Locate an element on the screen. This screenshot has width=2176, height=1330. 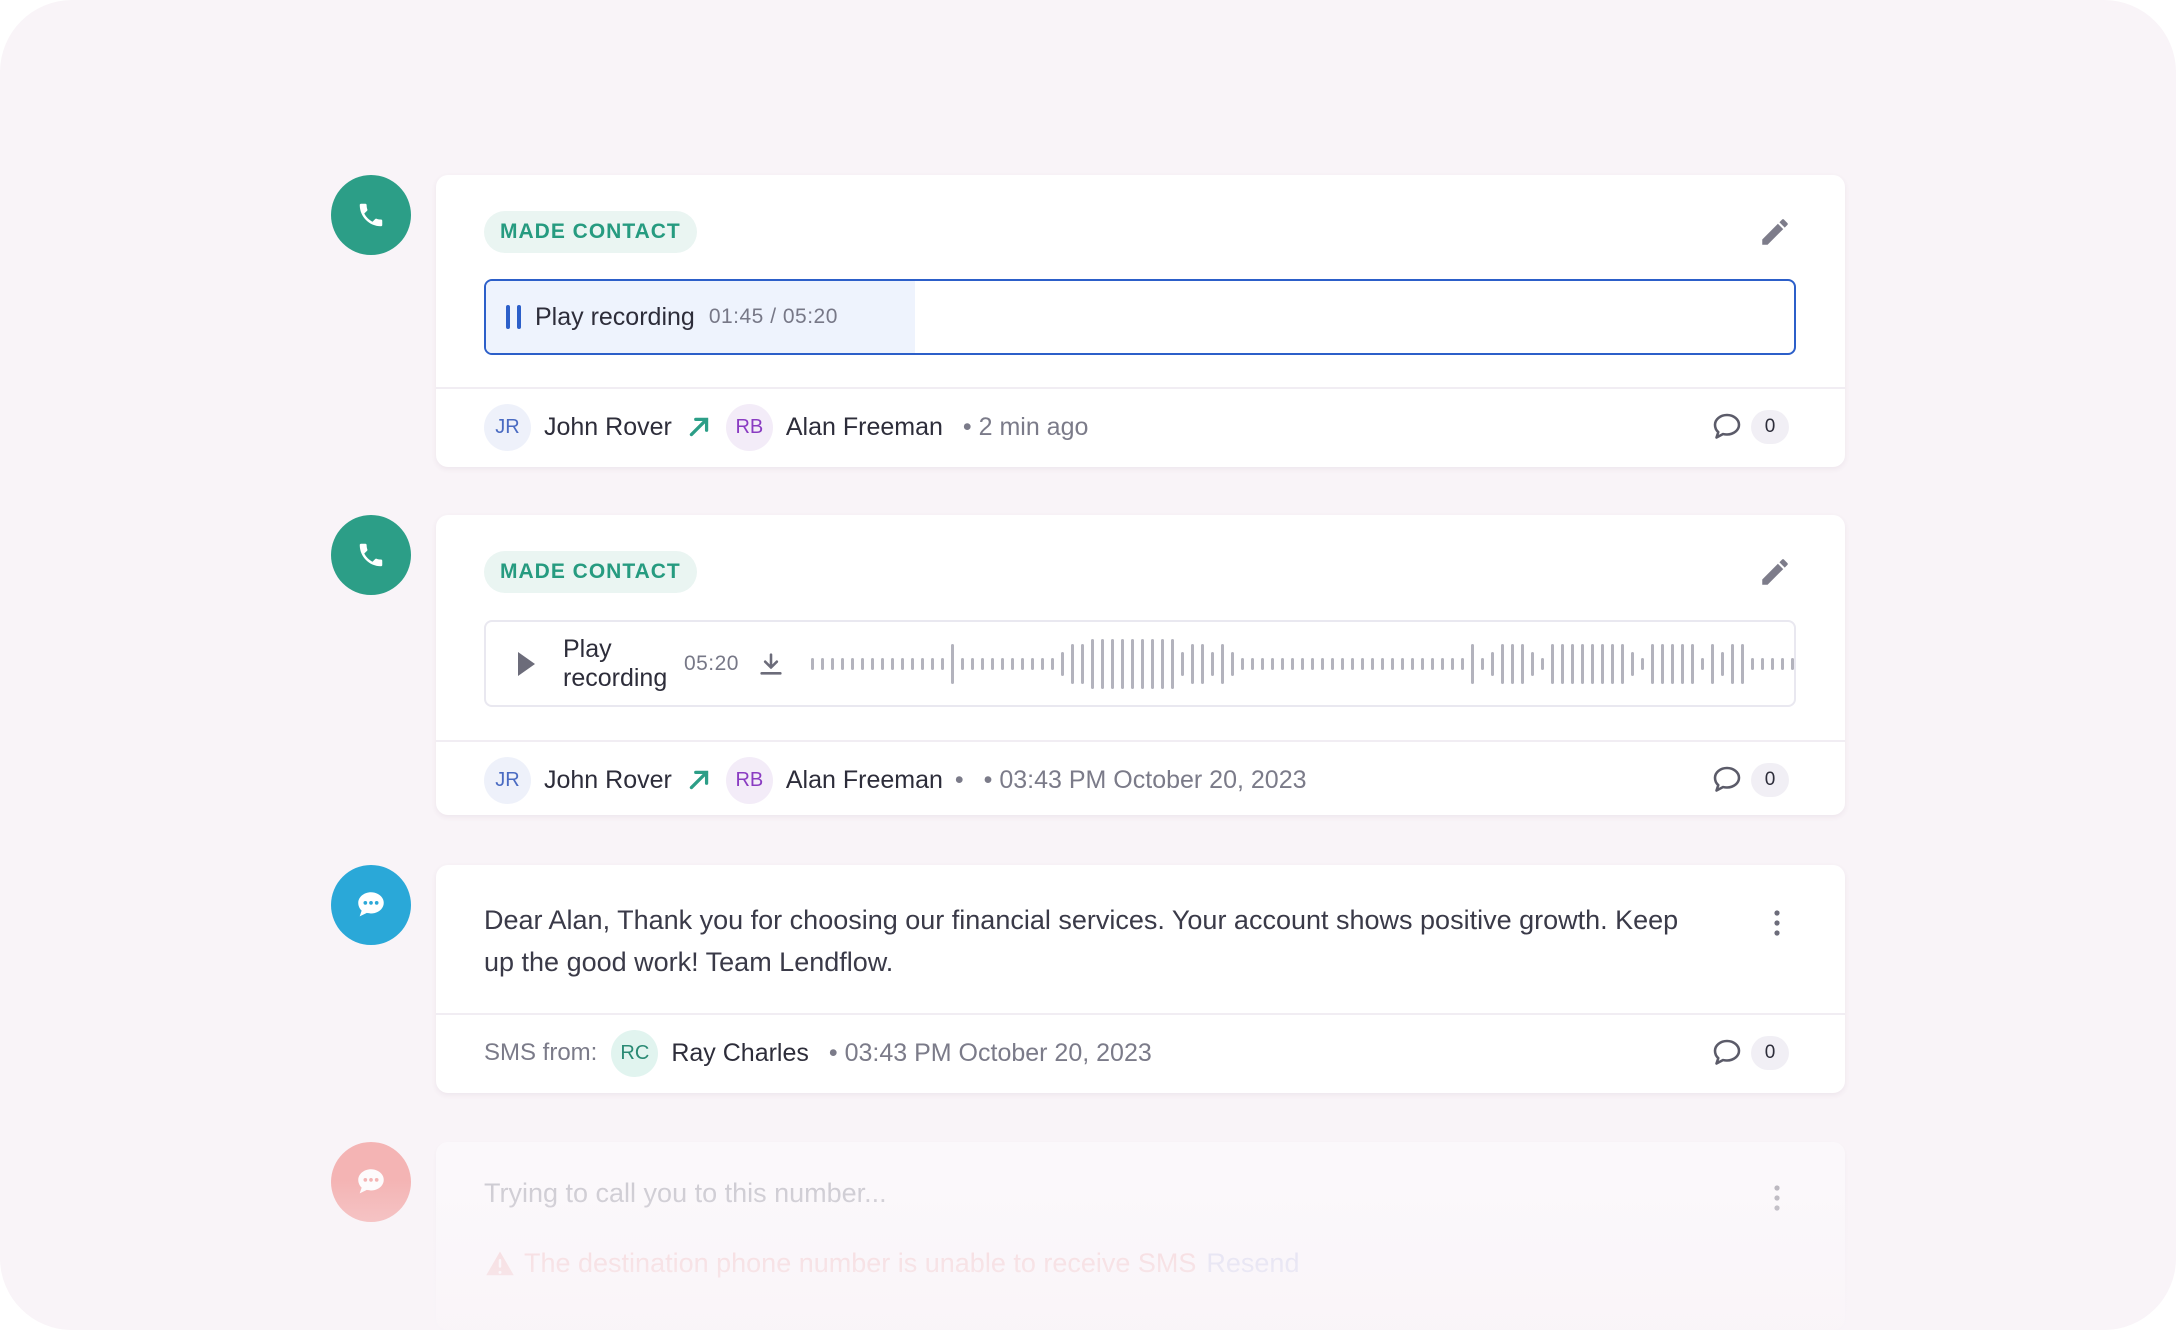
sms-from-label: SMS from: is located at coordinates (541, 1052).